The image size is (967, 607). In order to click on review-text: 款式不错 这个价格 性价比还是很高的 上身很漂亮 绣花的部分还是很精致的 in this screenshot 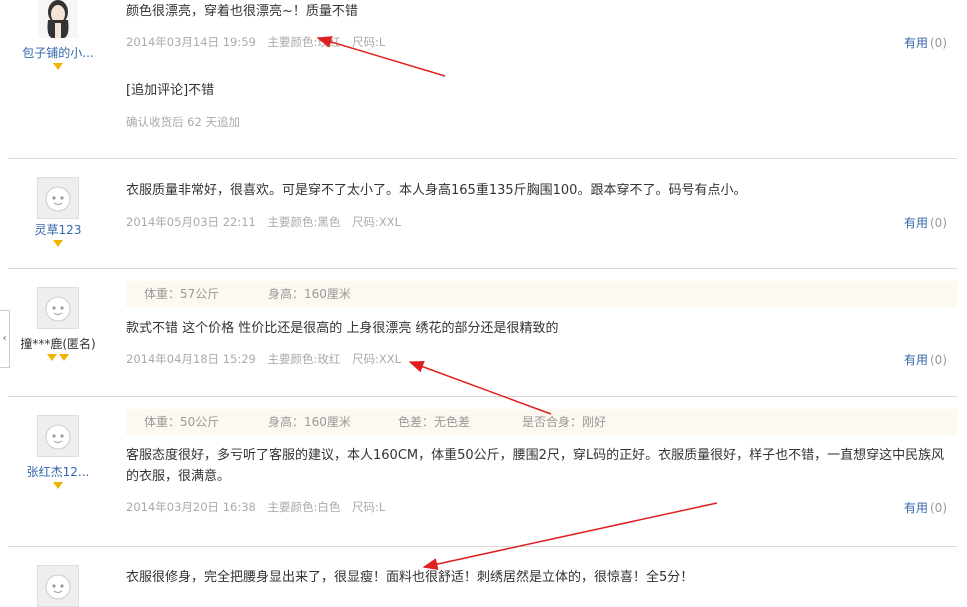, I will do `click(342, 328)`.